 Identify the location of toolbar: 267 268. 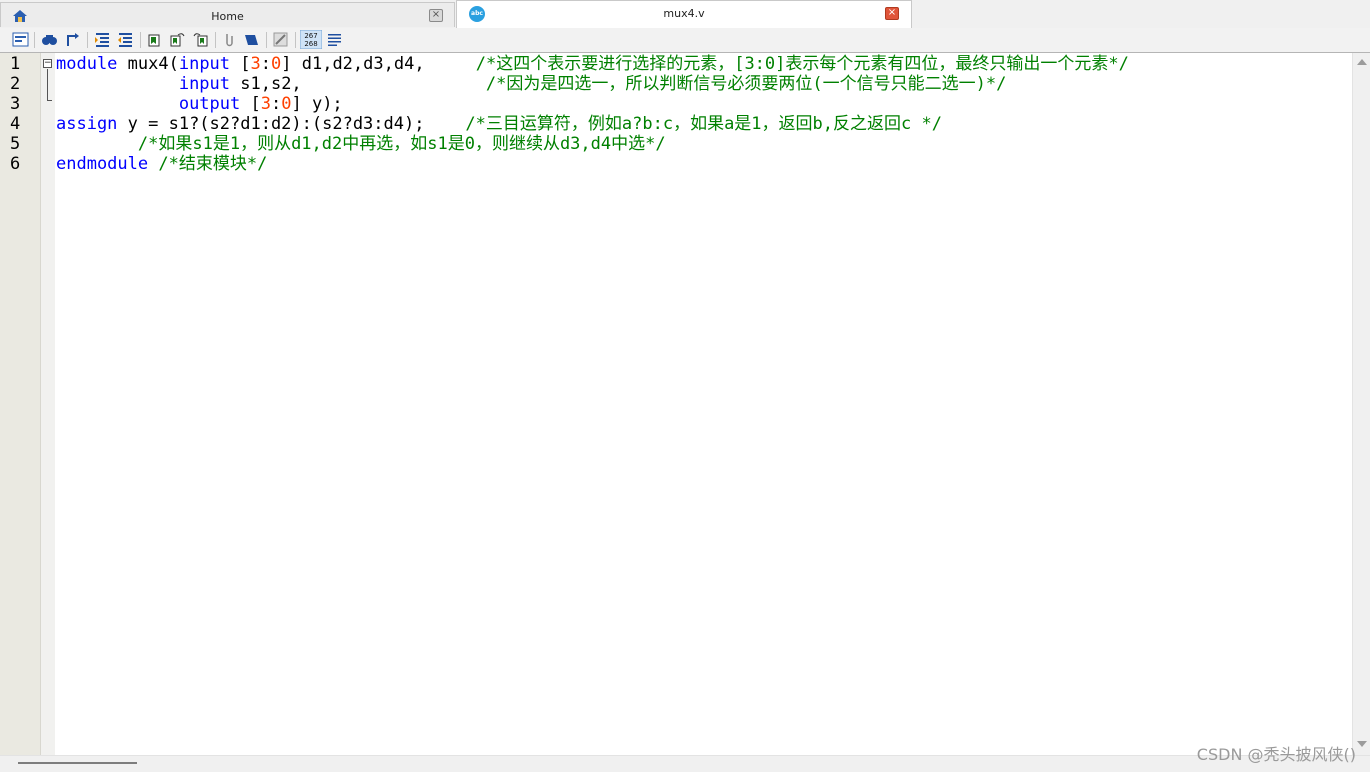
(685, 40).